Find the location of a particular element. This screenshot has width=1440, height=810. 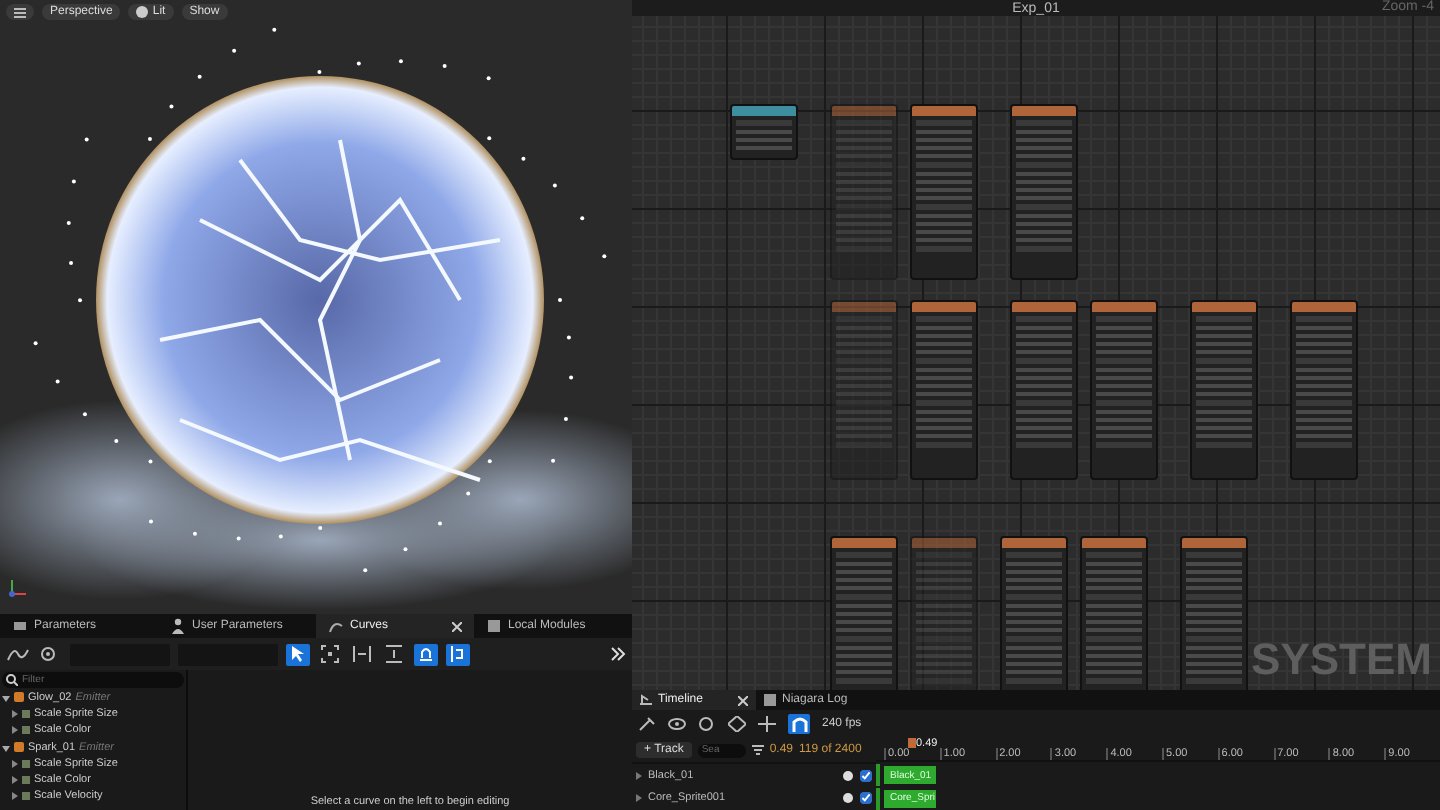

menu-icon is located at coordinates (20, 12).